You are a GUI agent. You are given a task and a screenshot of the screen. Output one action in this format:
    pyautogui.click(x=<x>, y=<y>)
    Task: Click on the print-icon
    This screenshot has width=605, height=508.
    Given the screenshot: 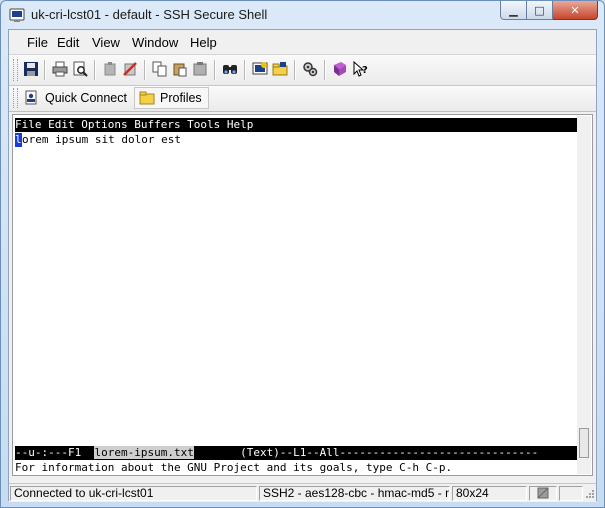 What is the action you would take?
    pyautogui.click(x=60, y=69)
    